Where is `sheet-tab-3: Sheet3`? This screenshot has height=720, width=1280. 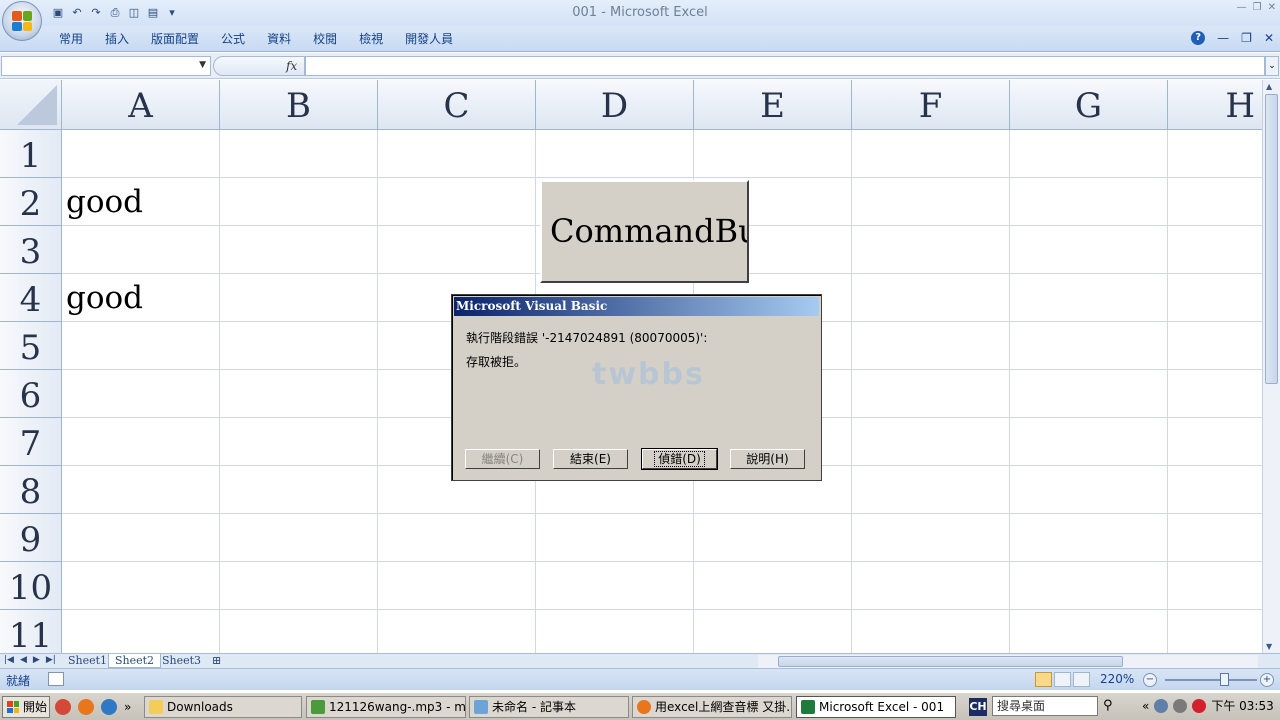
sheet-tab-3: Sheet3 is located at coordinates (181, 661).